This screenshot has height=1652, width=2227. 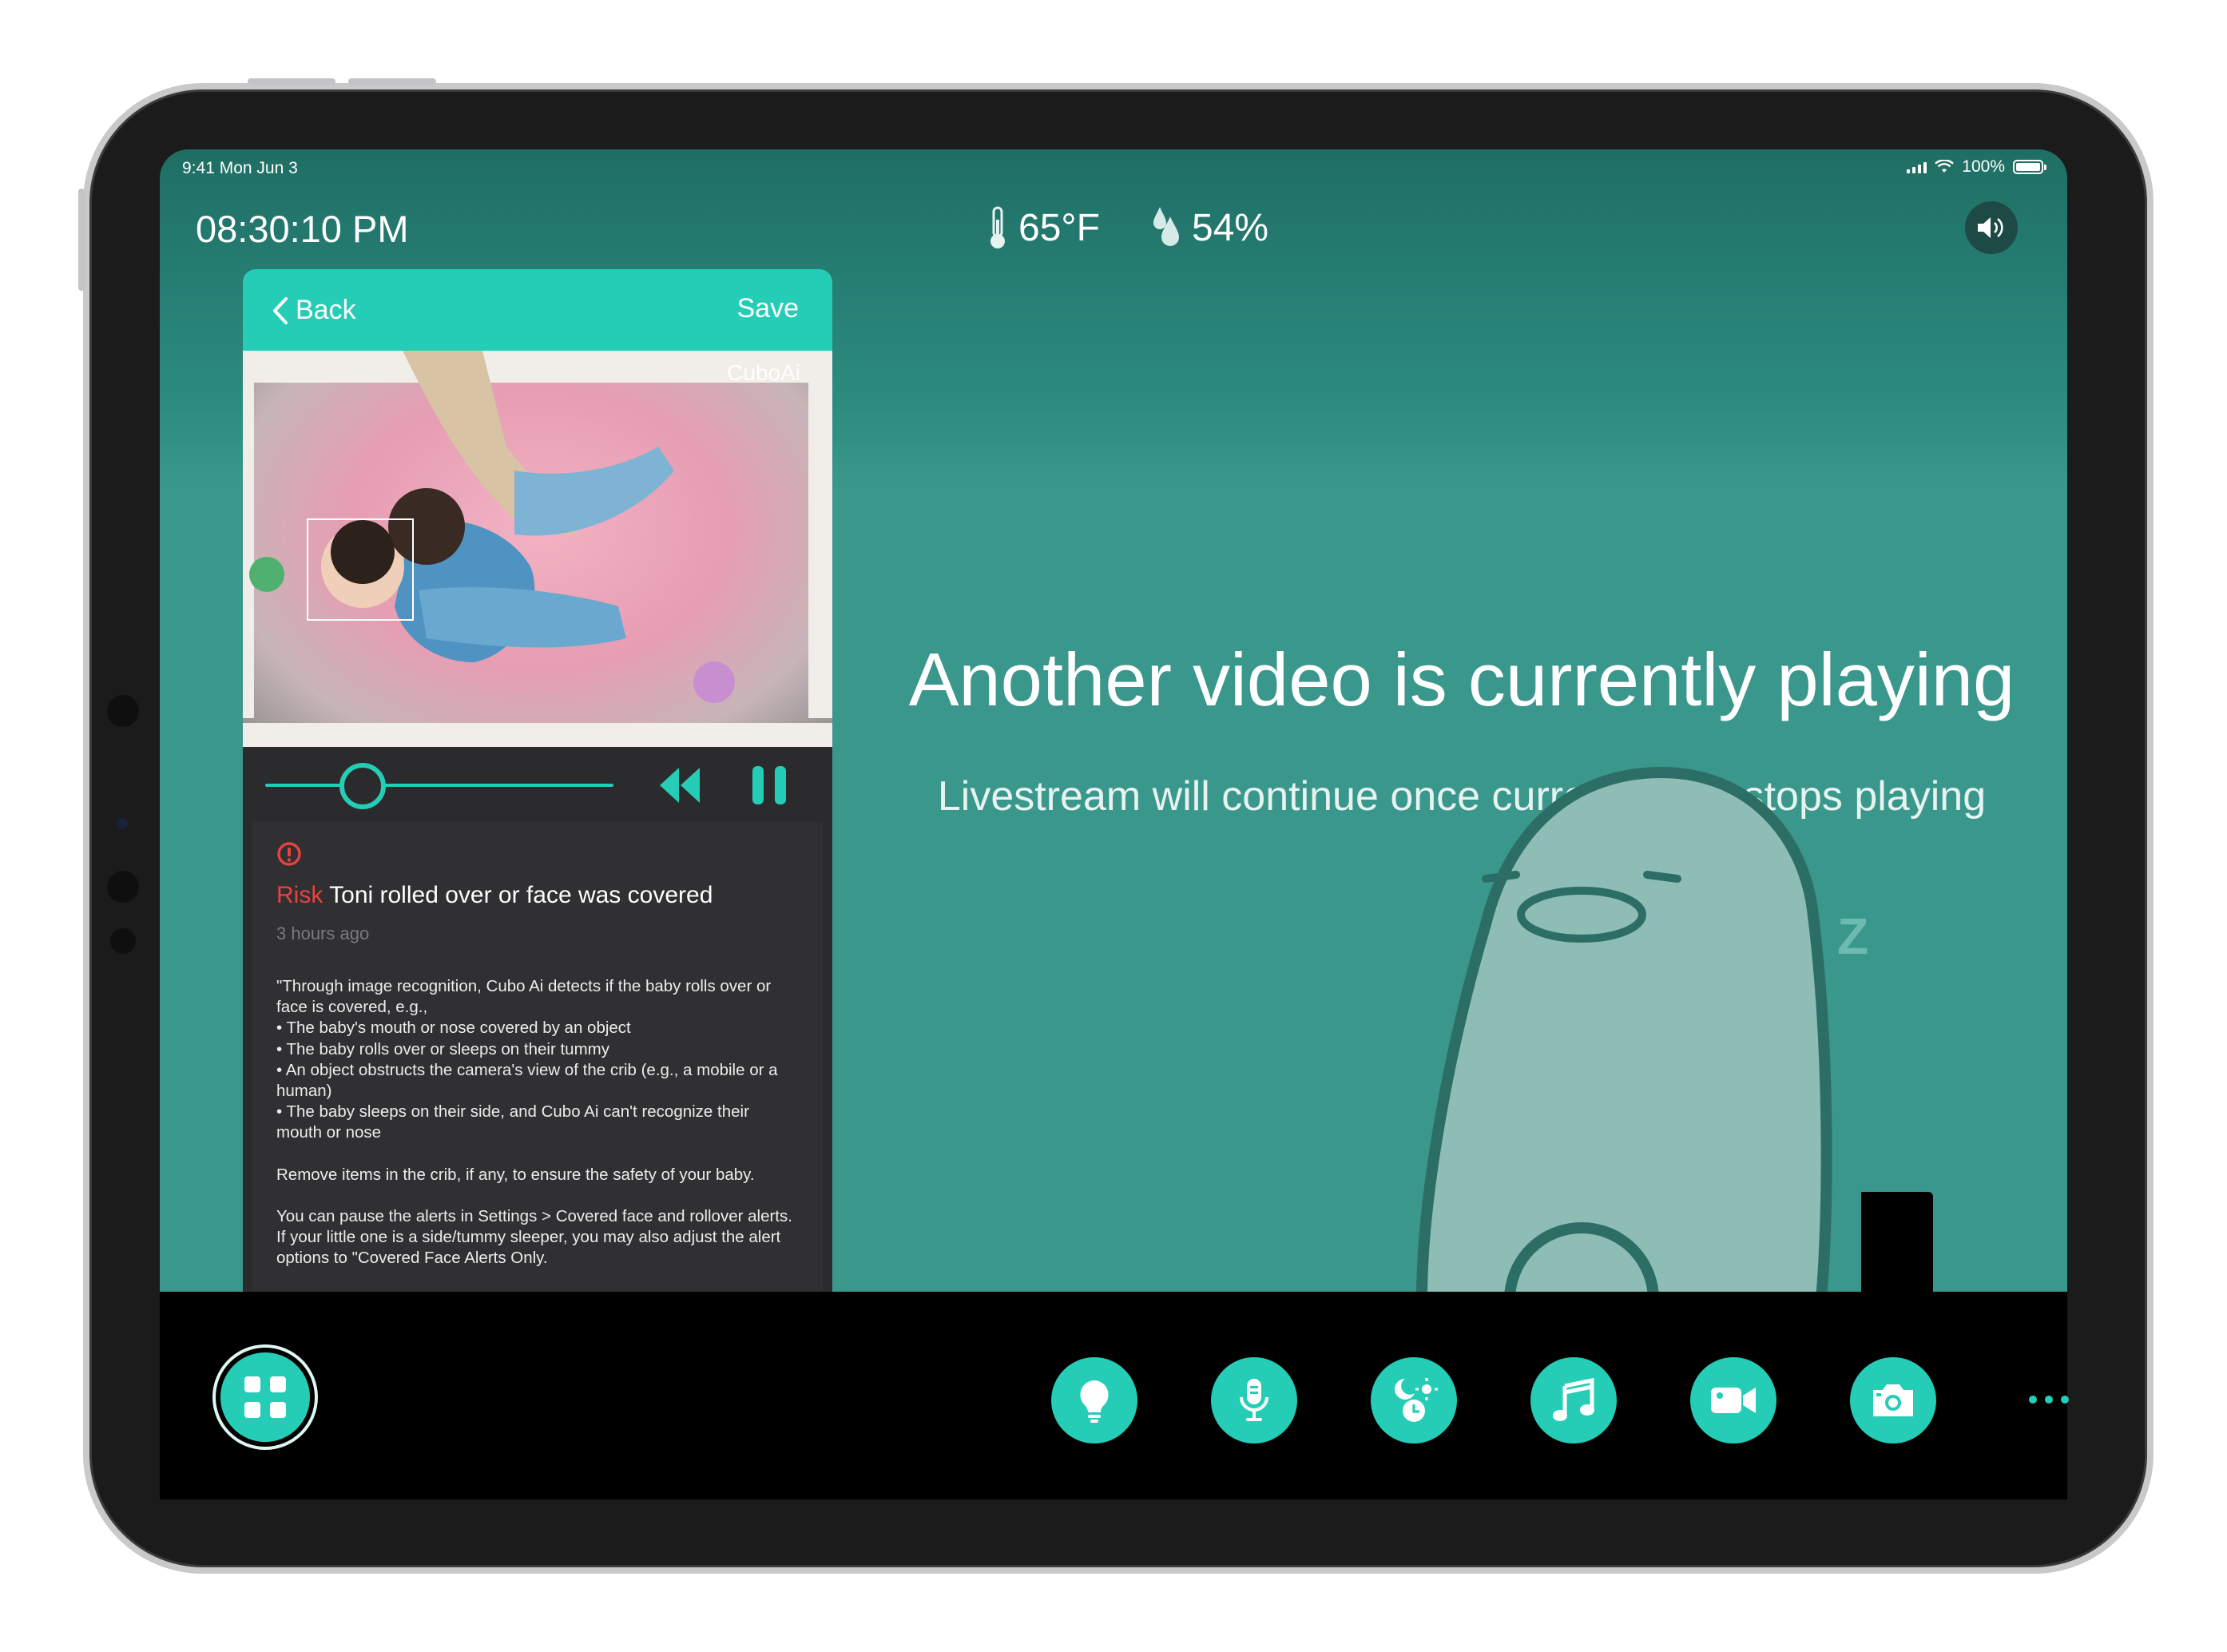 What do you see at coordinates (300, 895) in the screenshot?
I see `risk-label: Risk` at bounding box center [300, 895].